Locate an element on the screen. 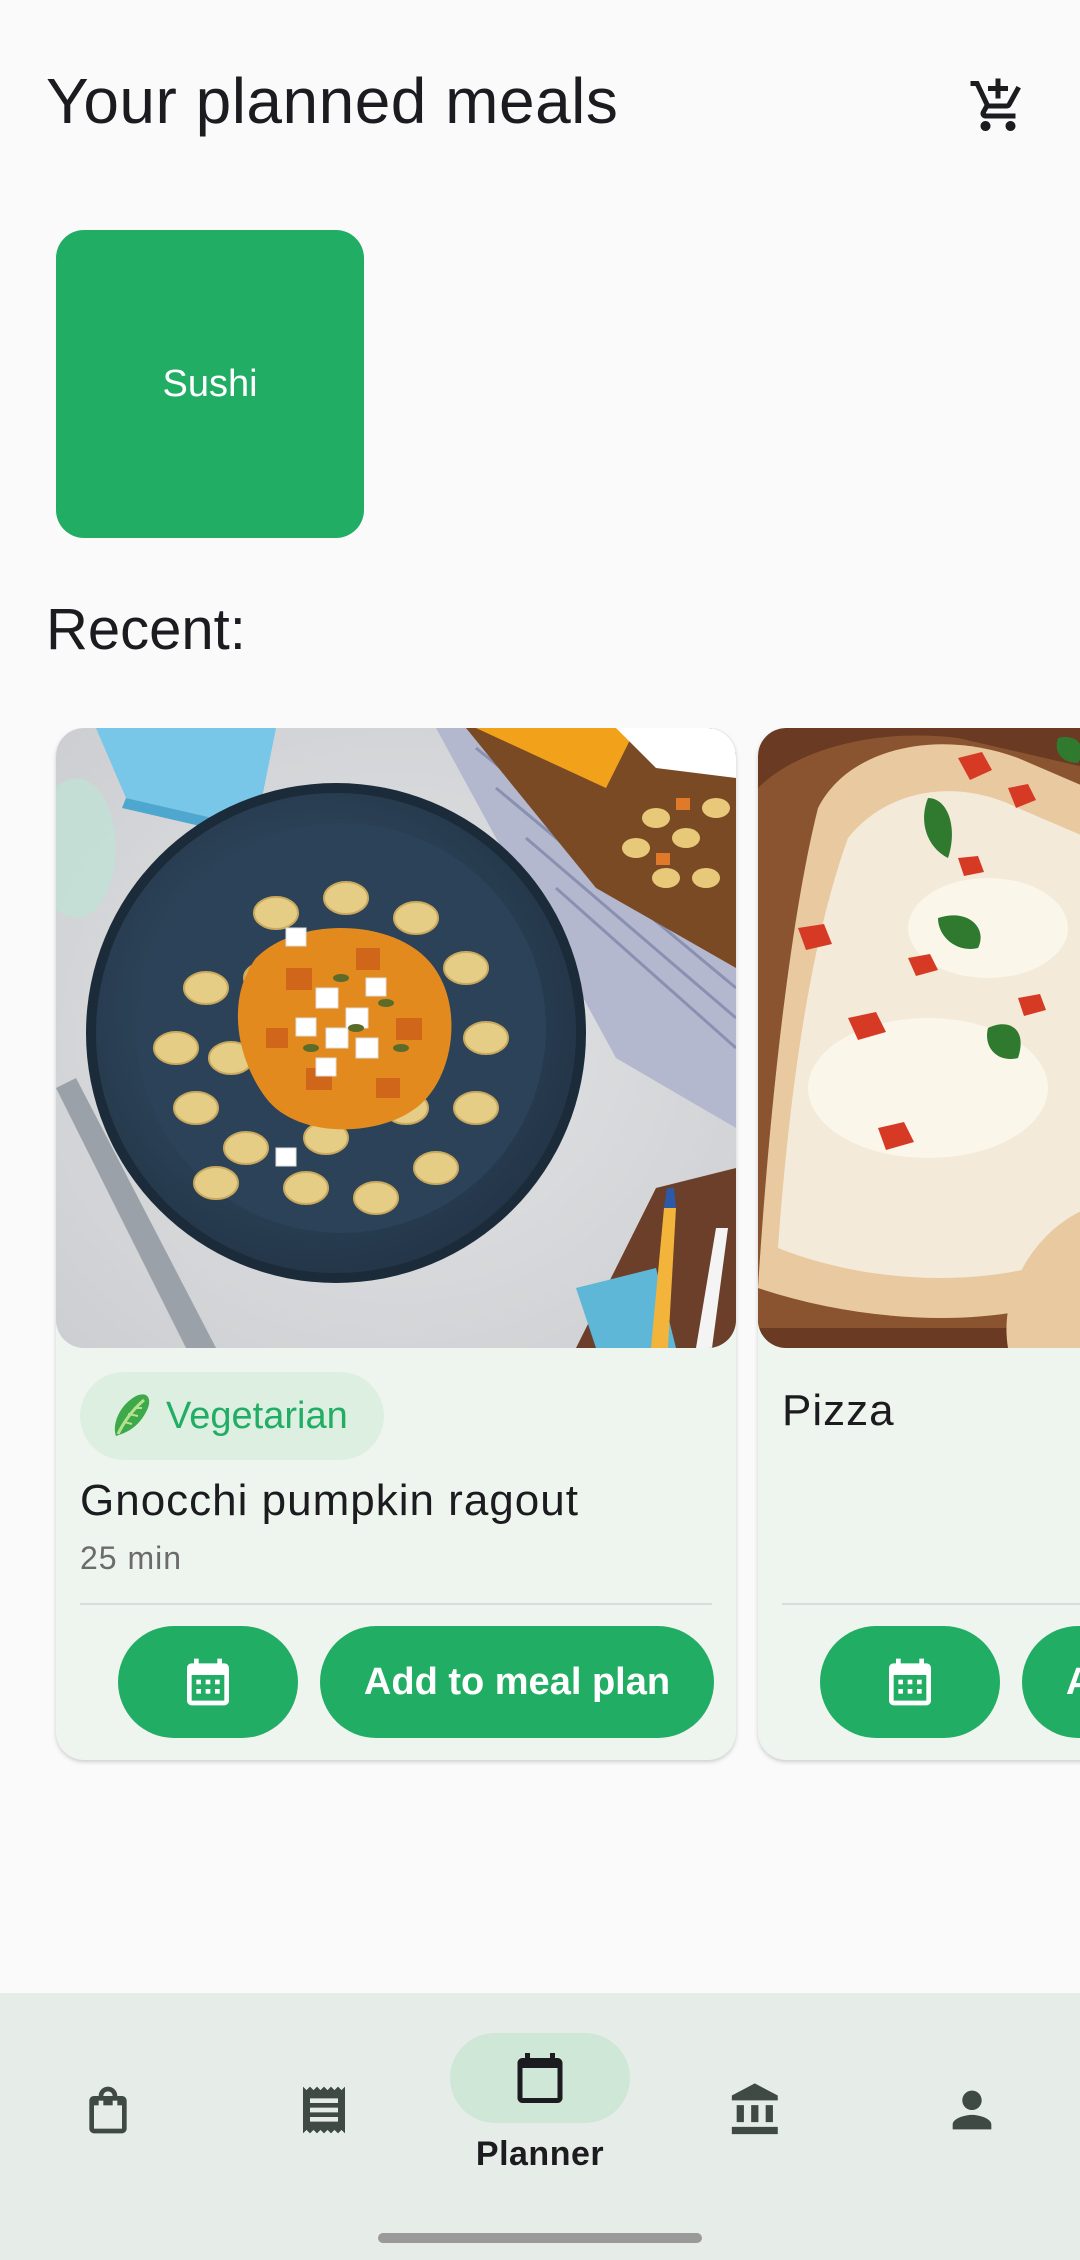 Image resolution: width=1080 pixels, height=2260 pixels. planned-meal-tile: Sushi is located at coordinates (210, 384).